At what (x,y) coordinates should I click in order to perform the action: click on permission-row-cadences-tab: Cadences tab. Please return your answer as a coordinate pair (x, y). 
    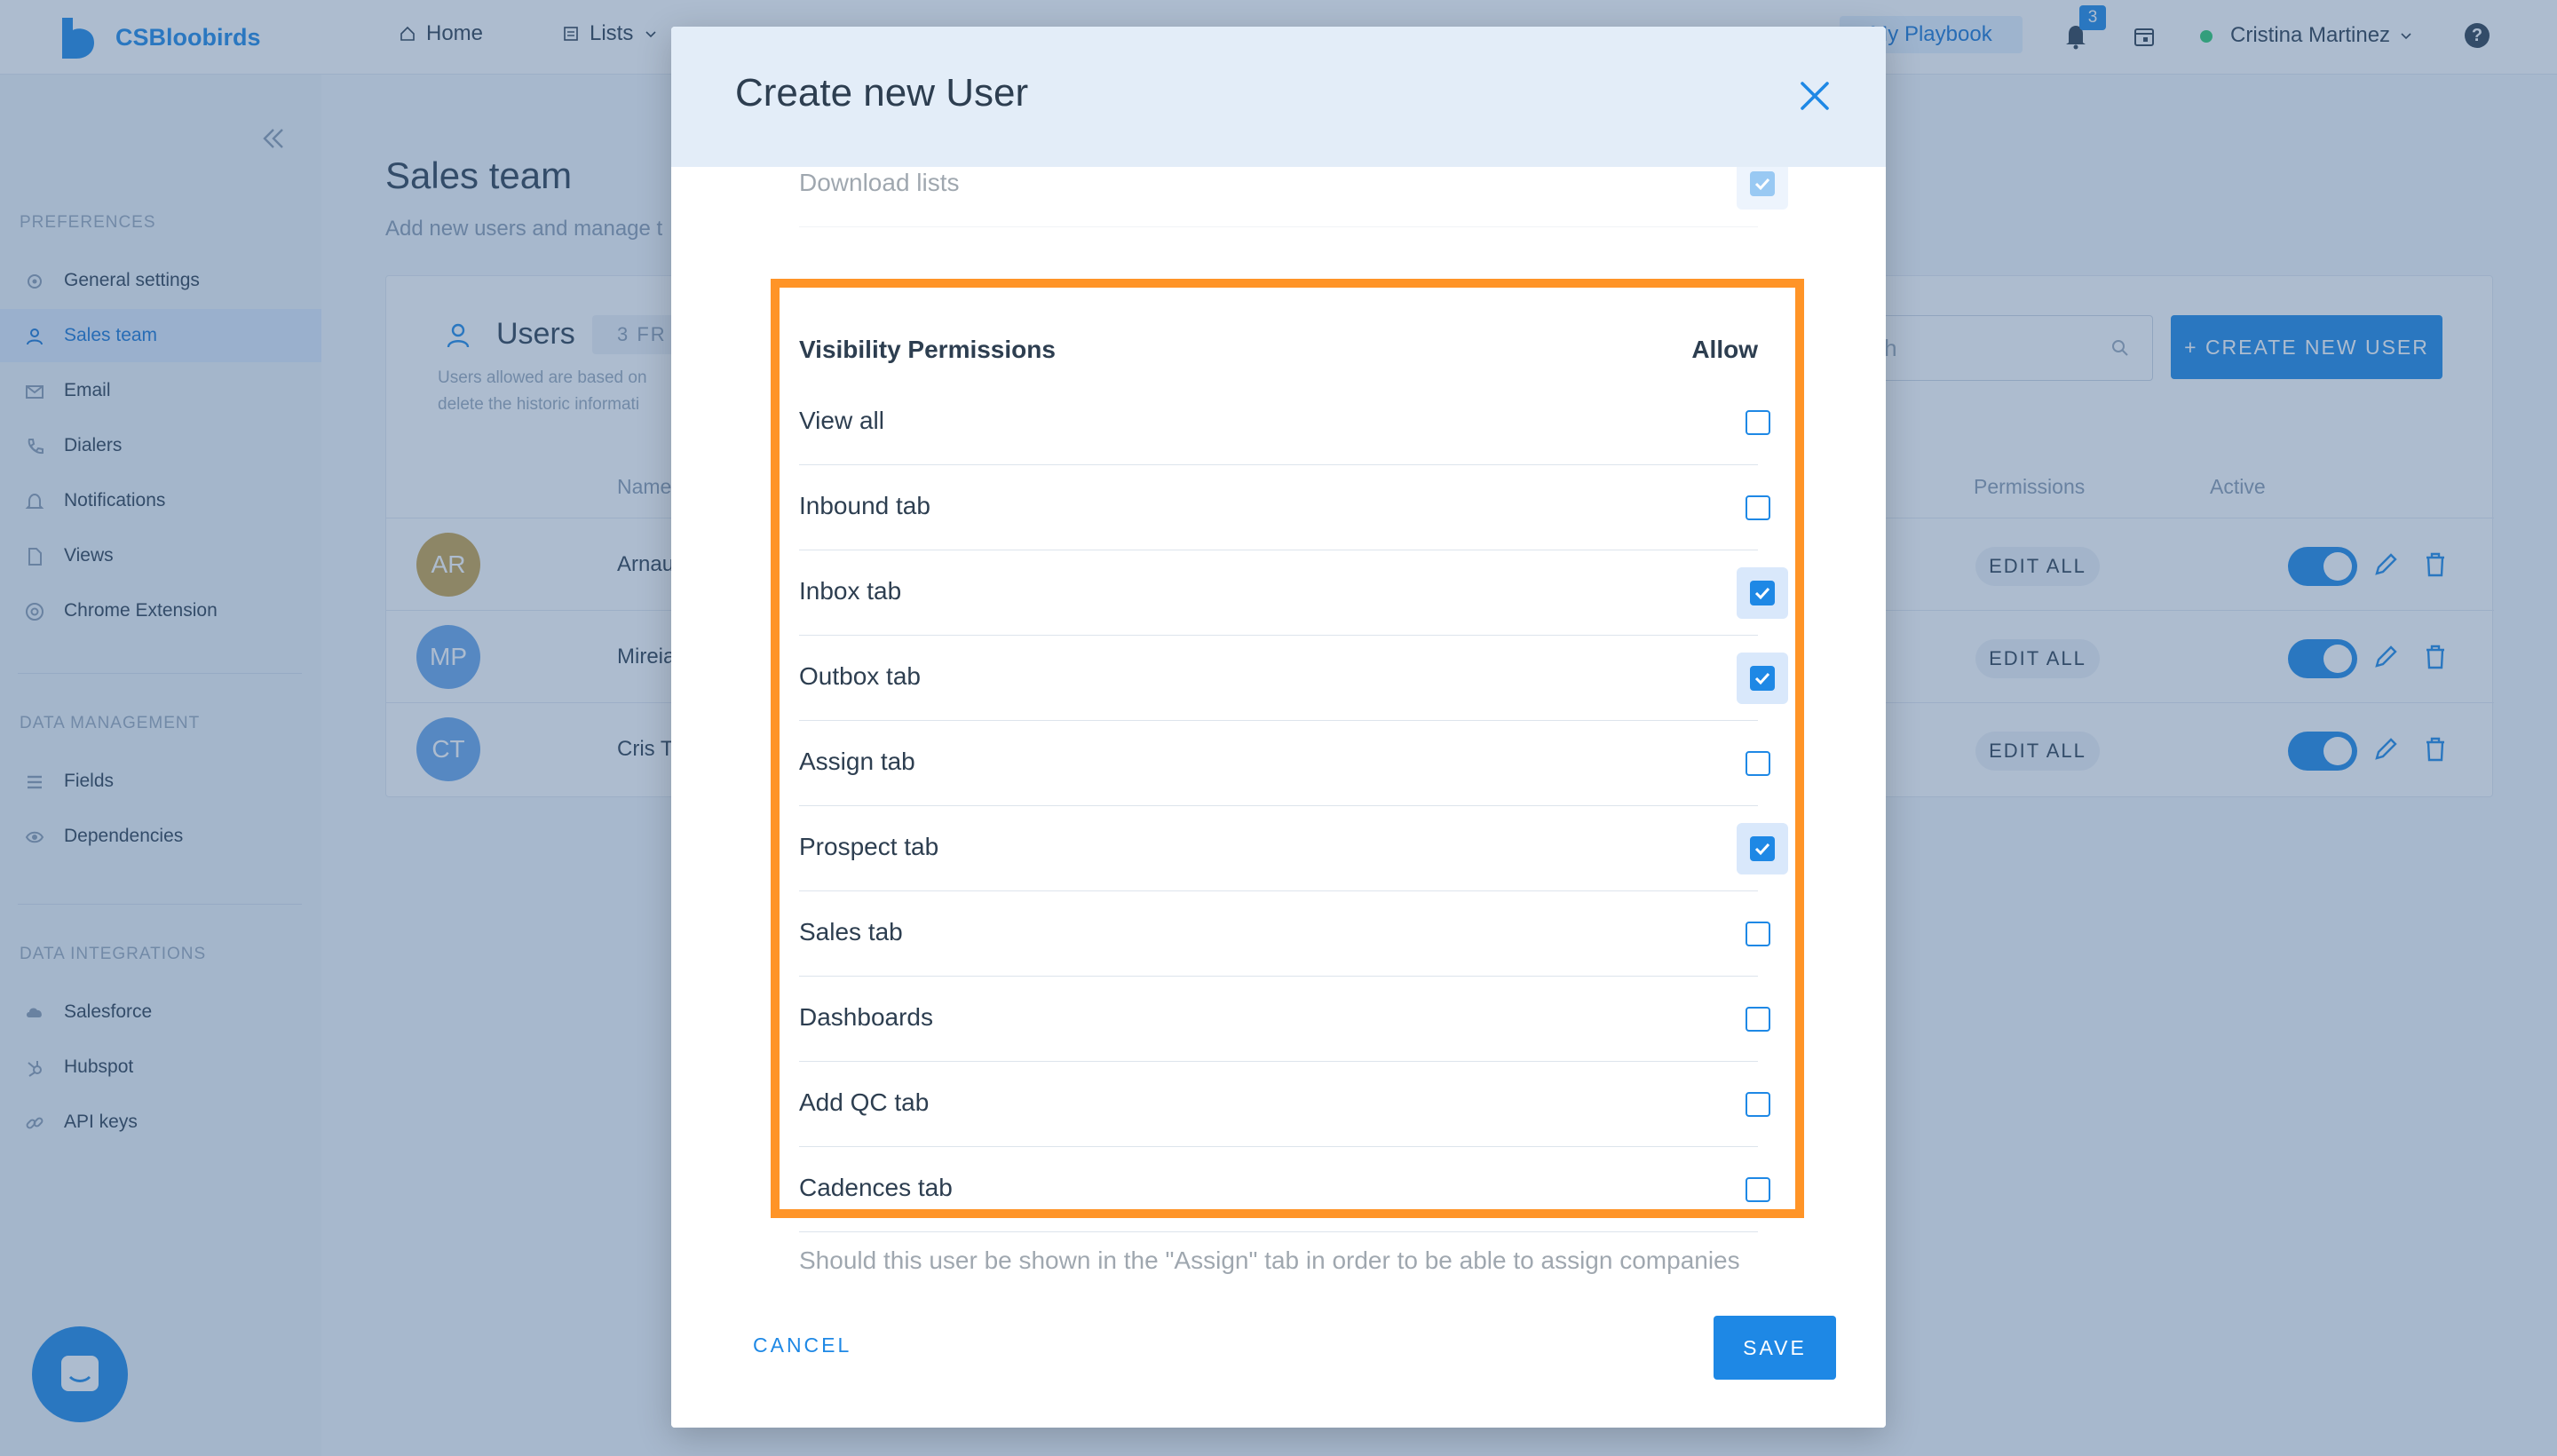
    Looking at the image, I should click on (1284, 1189).